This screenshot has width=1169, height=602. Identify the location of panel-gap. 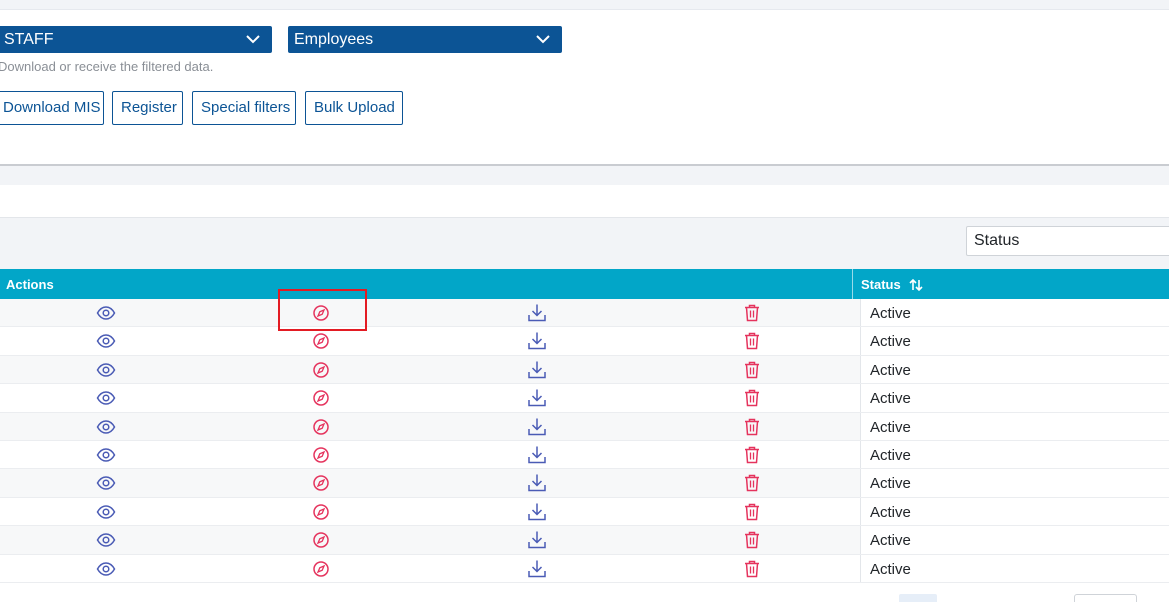
(584, 175).